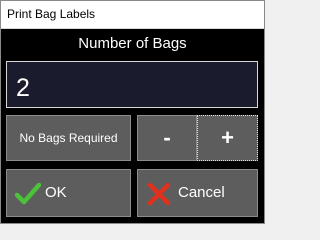  I want to click on ok-button: OK, so click(68, 193).